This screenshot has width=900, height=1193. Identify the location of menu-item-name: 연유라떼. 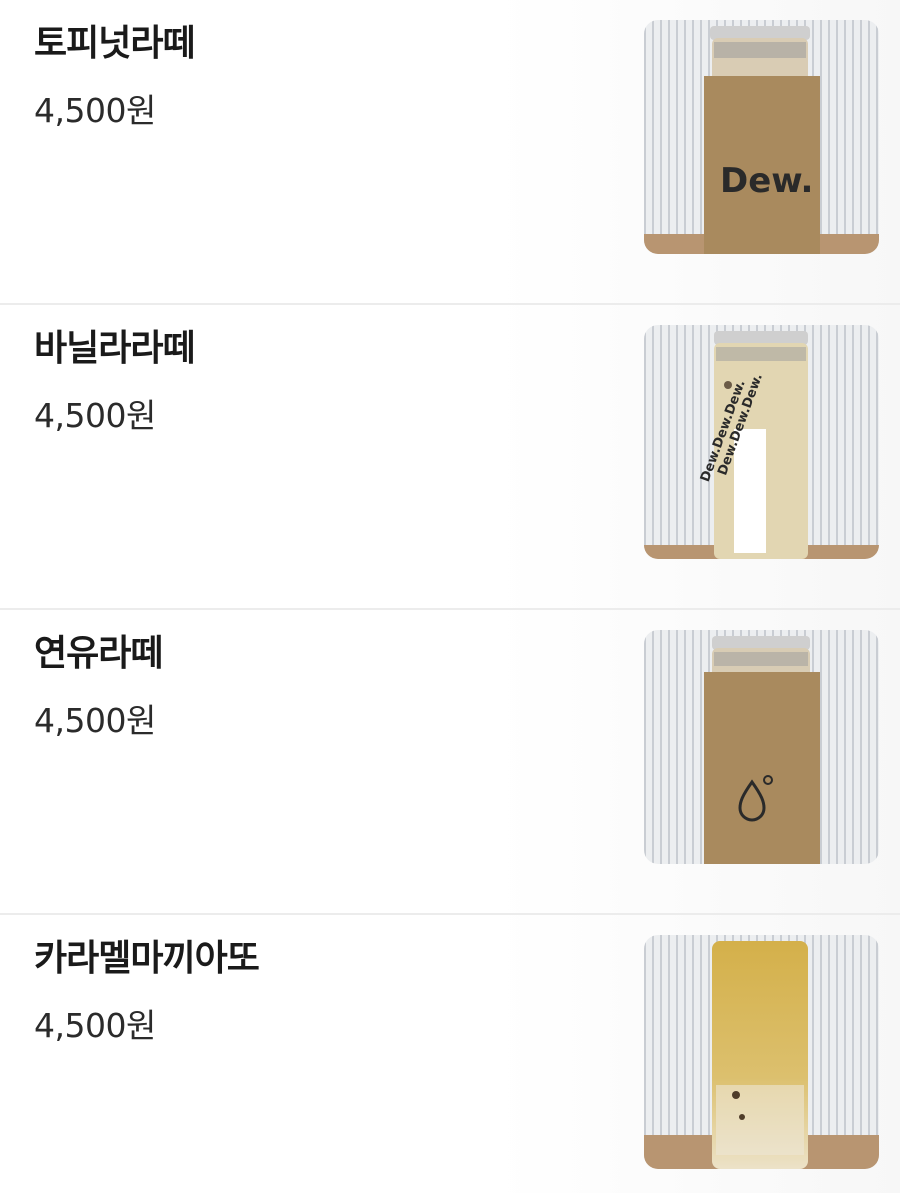
(98, 653).